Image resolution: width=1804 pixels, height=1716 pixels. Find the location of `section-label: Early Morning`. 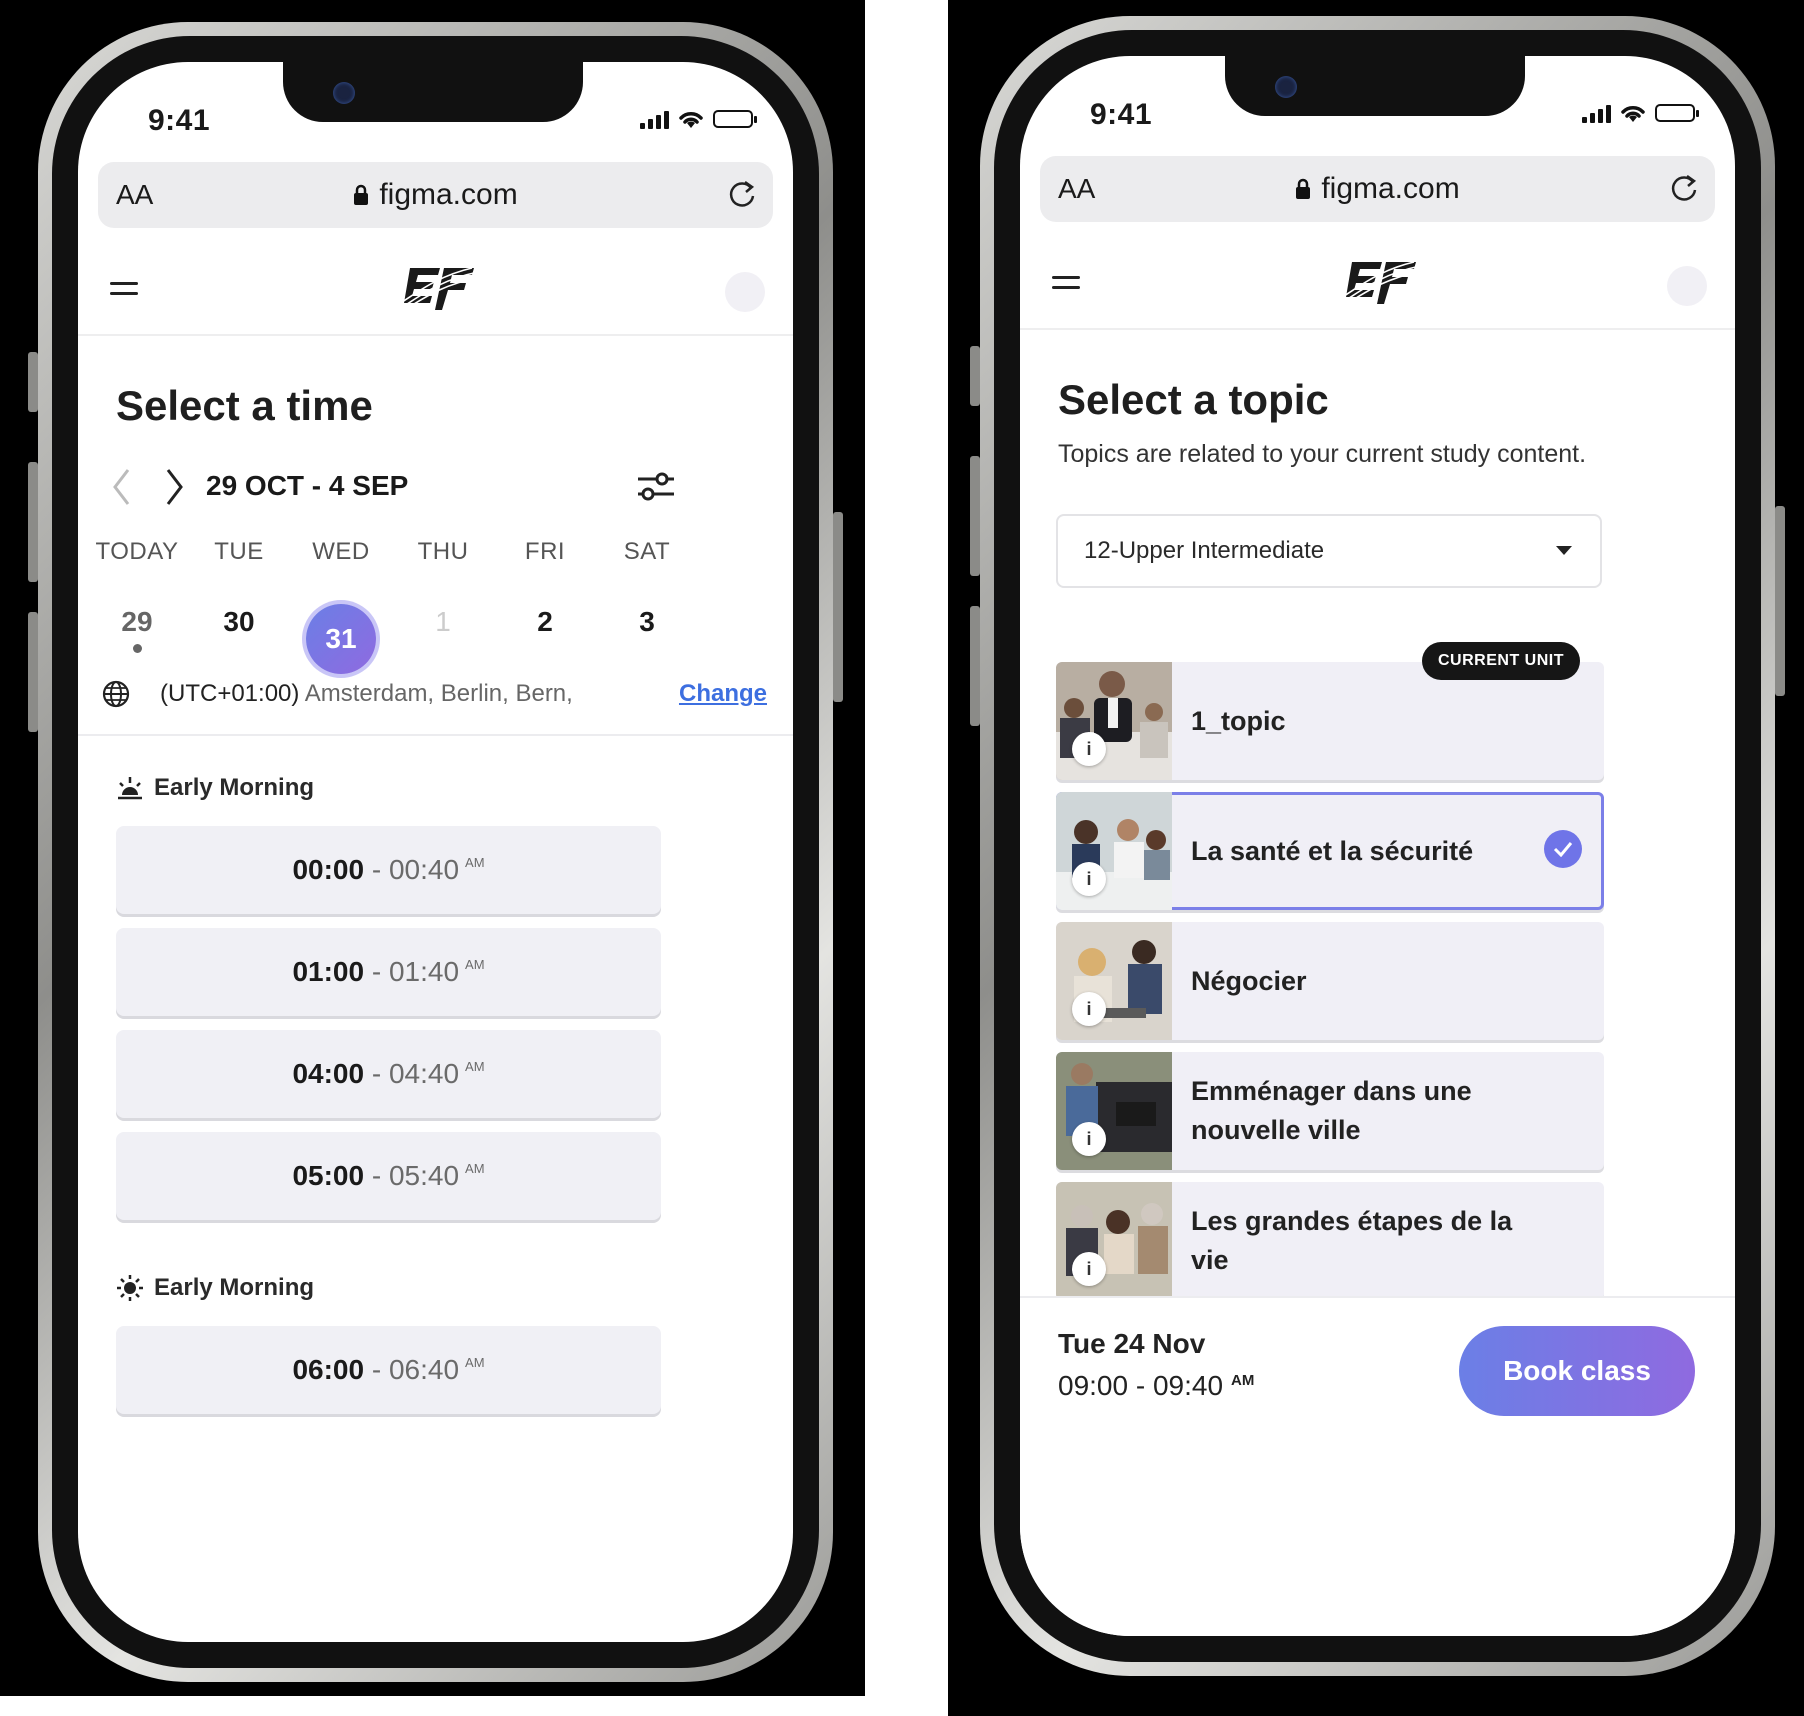

section-label: Early Morning is located at coordinates (234, 787).